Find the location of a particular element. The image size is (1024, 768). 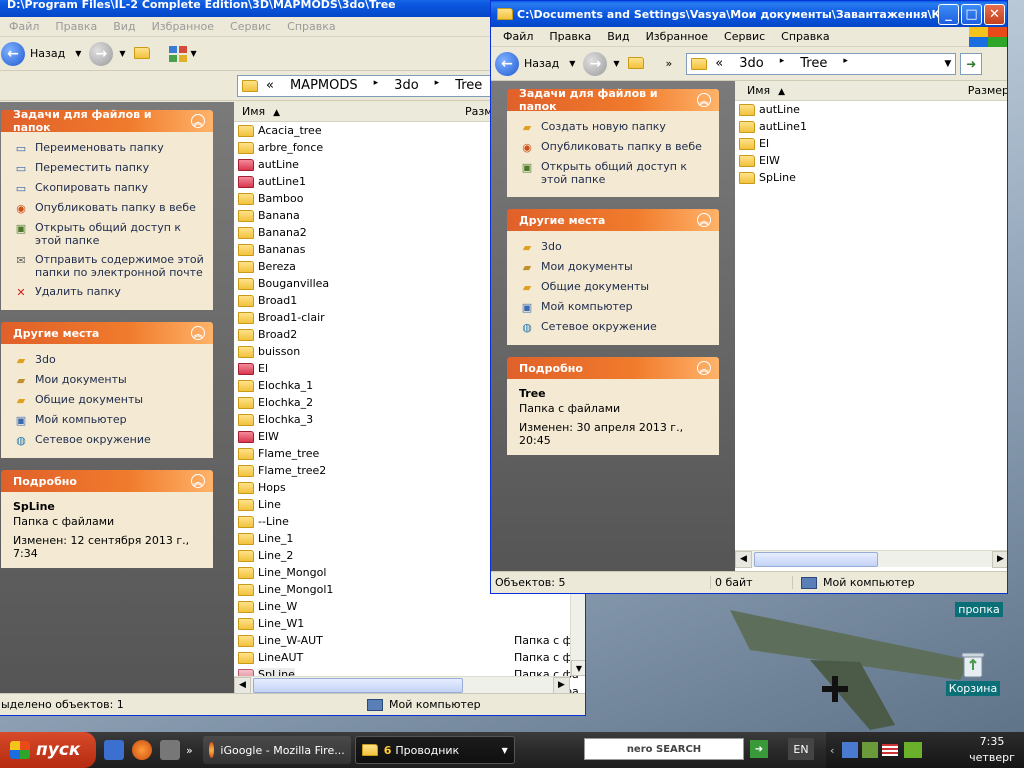

nero-search-go-icon: ➜ is located at coordinates (759, 749).